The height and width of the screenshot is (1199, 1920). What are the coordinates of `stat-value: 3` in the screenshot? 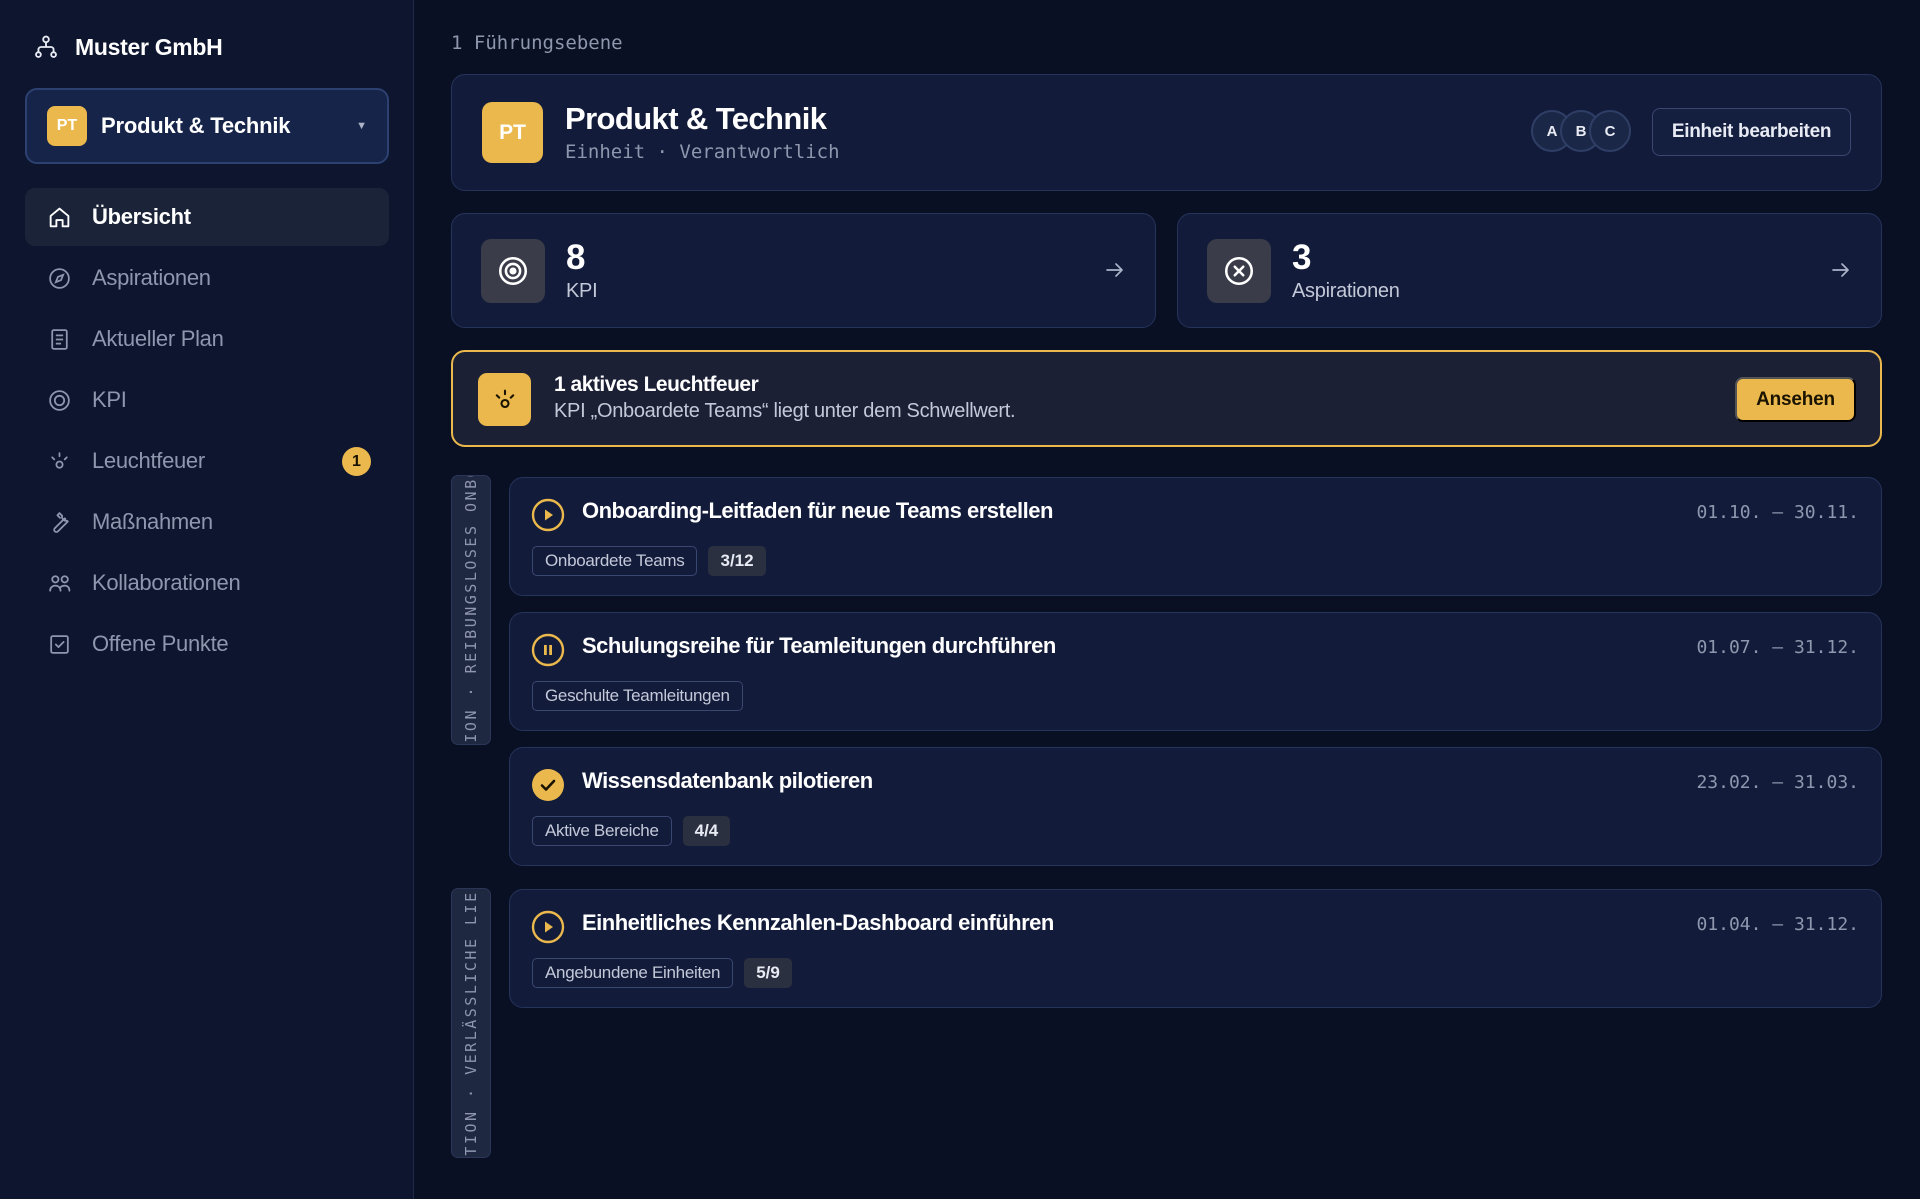 It's located at (1302, 257).